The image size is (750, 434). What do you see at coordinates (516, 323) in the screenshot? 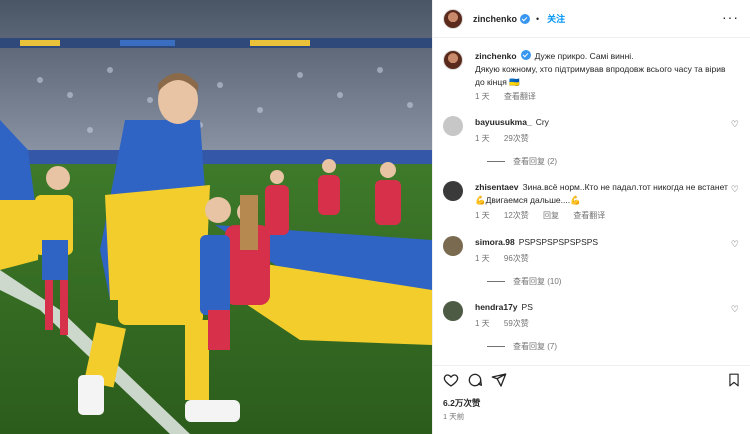
I see `comment-likes: 59次赞` at bounding box center [516, 323].